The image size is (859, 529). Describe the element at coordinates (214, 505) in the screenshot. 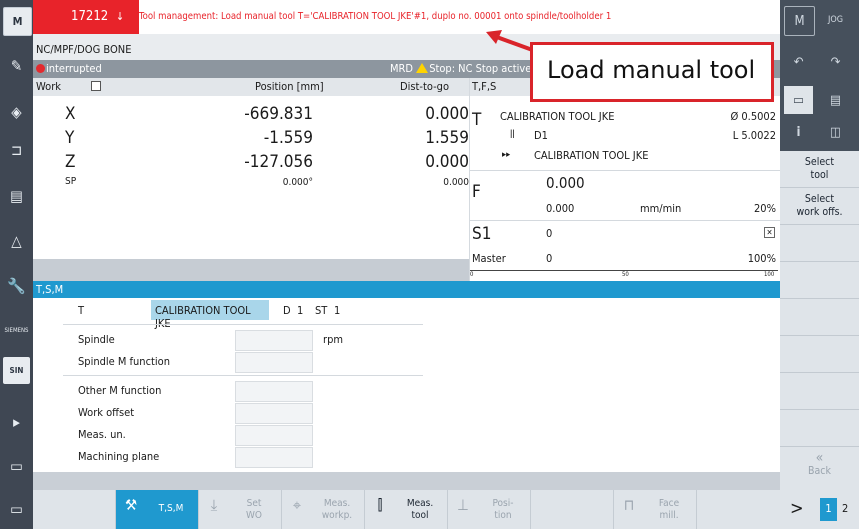

I see `set-wo-icon: ⤓` at that location.